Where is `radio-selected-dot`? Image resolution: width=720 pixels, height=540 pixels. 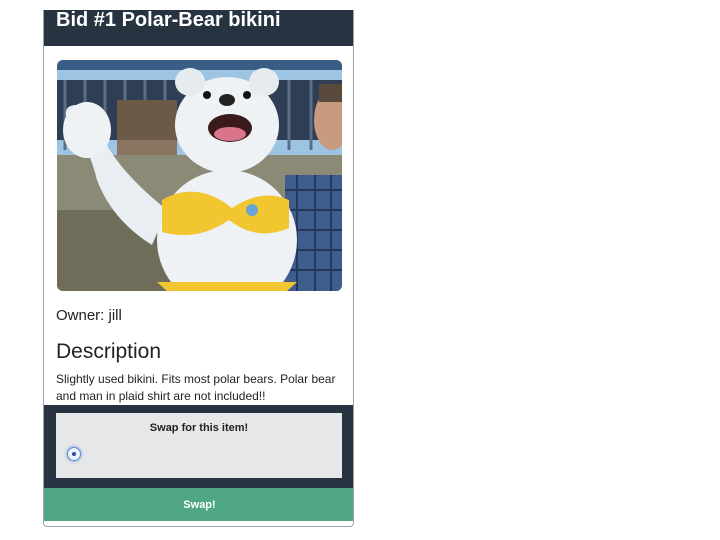
radio-selected-dot is located at coordinates (74, 454).